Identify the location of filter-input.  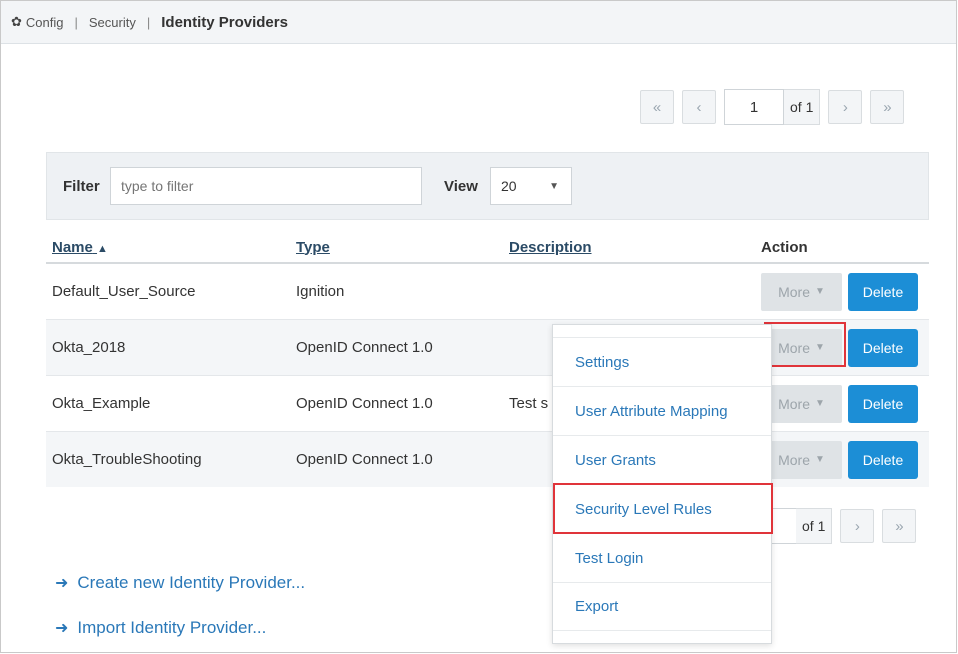
(266, 186).